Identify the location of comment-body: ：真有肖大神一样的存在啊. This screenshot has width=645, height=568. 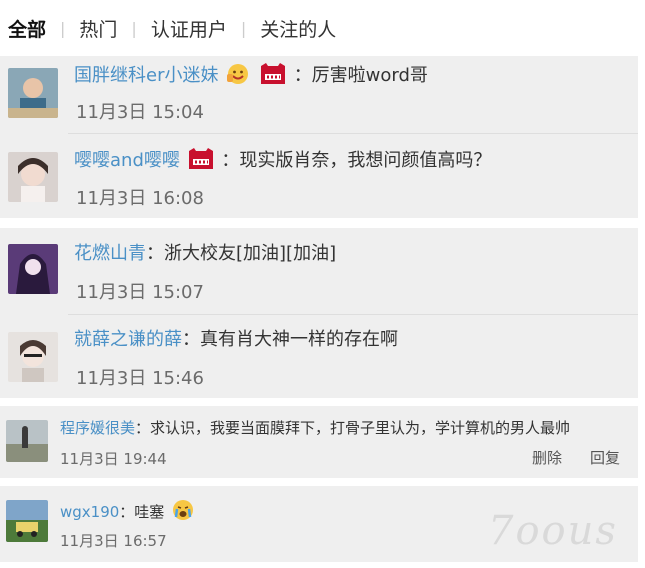
(290, 339).